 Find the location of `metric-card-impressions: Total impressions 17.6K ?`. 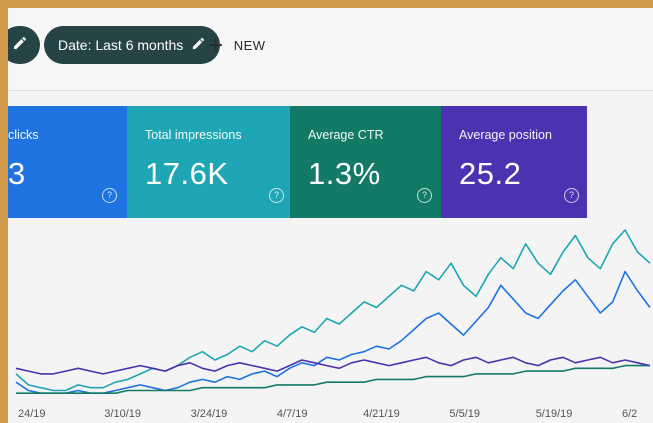

metric-card-impressions: Total impressions 17.6K ? is located at coordinates (208, 162).